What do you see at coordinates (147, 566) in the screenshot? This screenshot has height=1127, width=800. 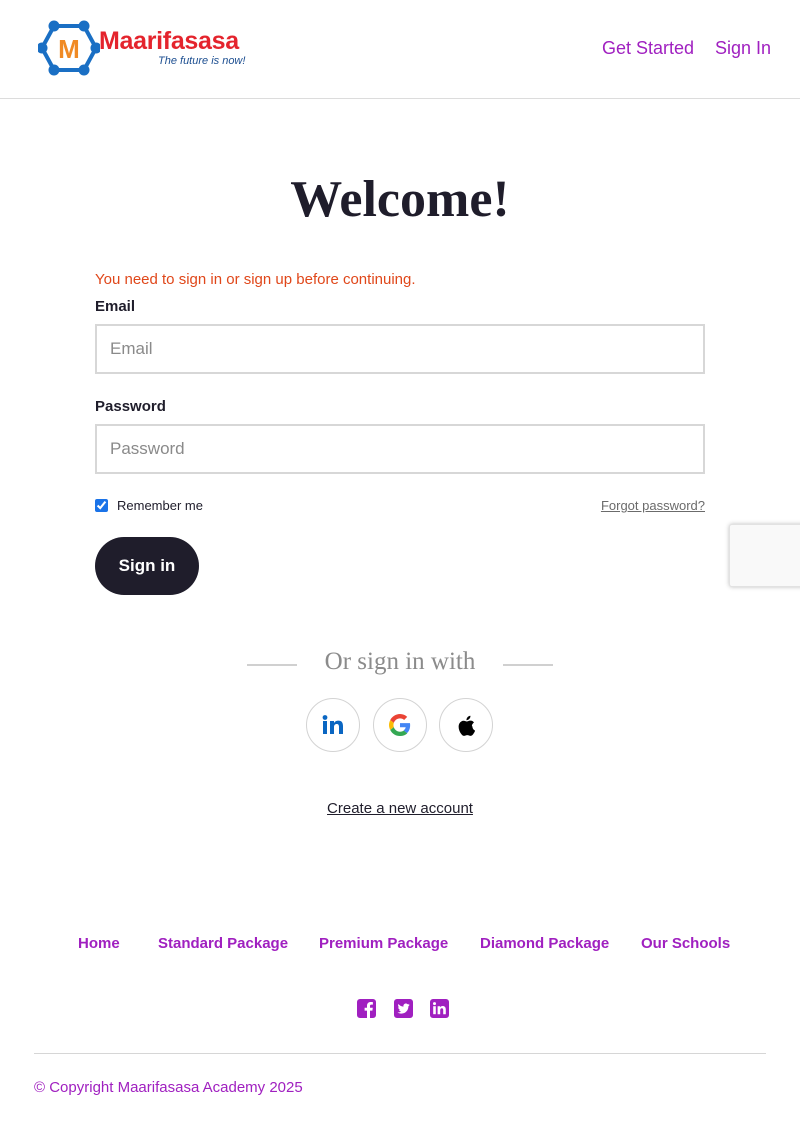 I see `sign-in-button: Sign in` at bounding box center [147, 566].